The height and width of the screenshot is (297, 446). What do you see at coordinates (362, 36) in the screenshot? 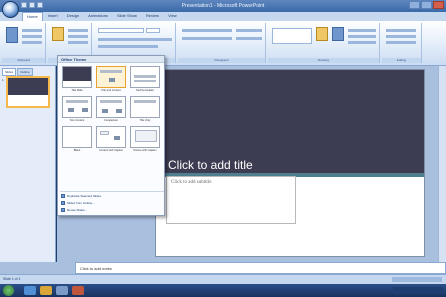
I see `shape-outline-button` at bounding box center [362, 36].